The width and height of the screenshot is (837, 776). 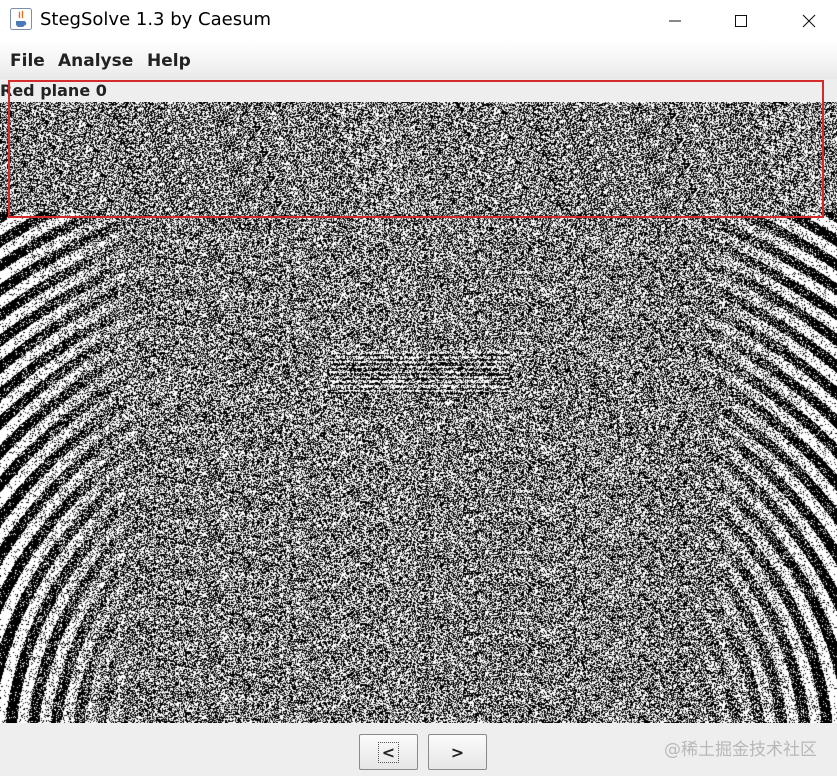 I want to click on previous-plane-button: <, so click(x=388, y=752).